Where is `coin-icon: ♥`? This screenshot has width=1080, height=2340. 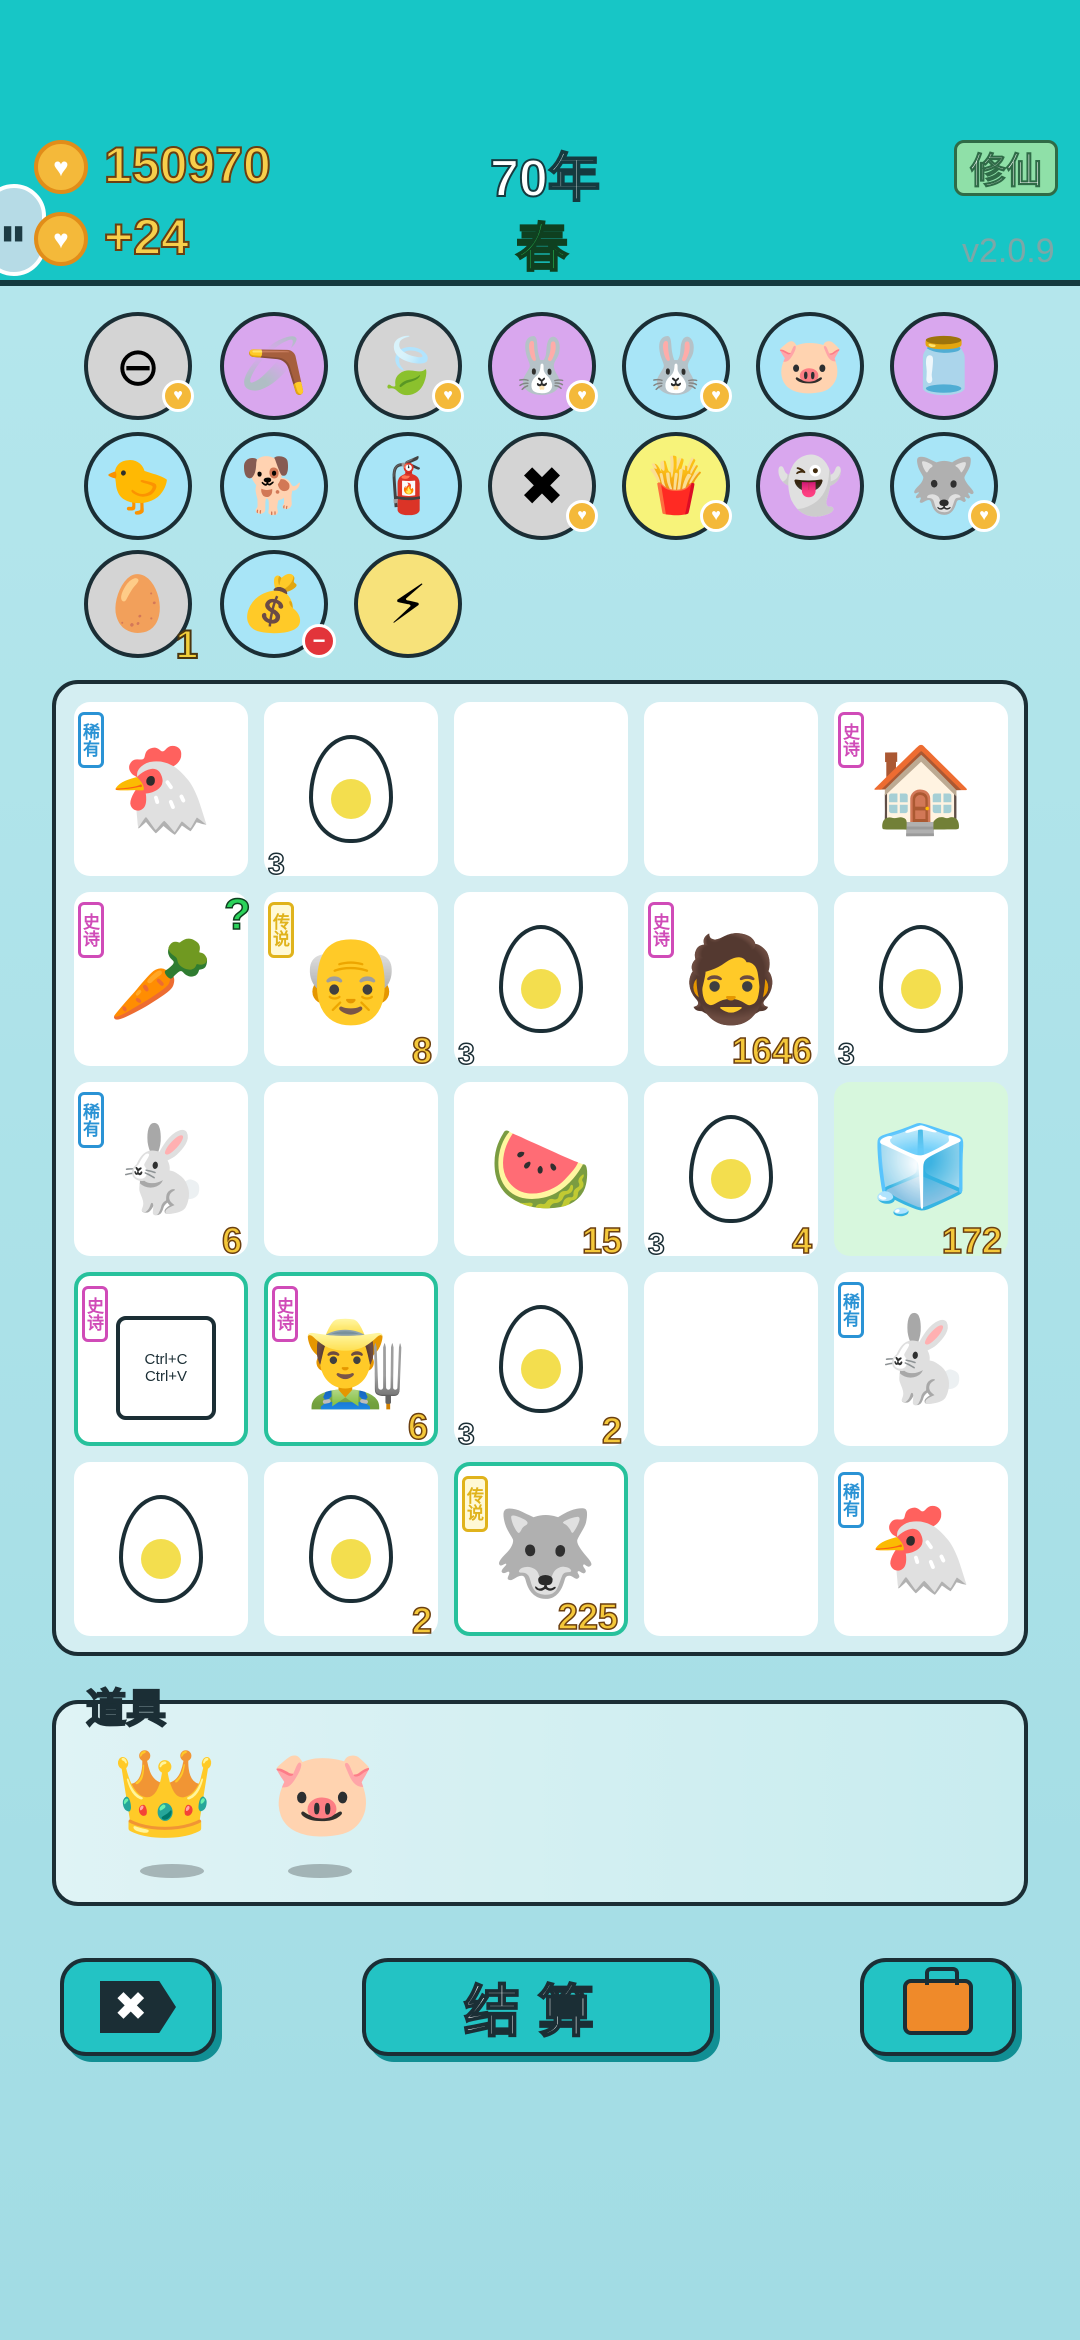 coin-icon: ♥ is located at coordinates (61, 167).